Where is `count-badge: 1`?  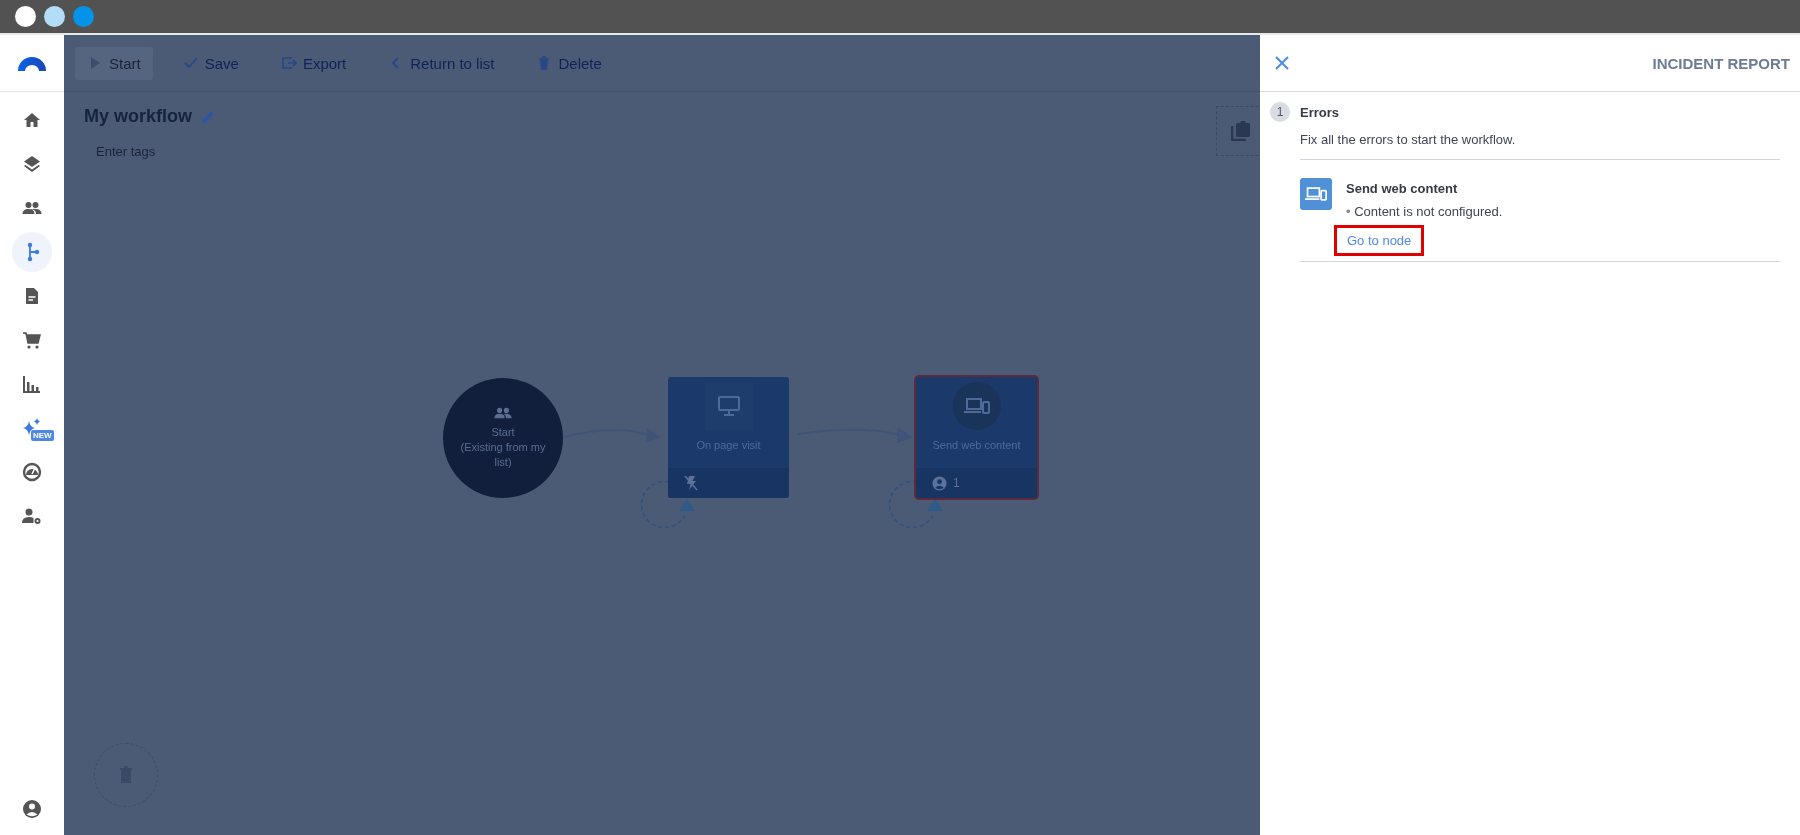 count-badge: 1 is located at coordinates (1280, 112).